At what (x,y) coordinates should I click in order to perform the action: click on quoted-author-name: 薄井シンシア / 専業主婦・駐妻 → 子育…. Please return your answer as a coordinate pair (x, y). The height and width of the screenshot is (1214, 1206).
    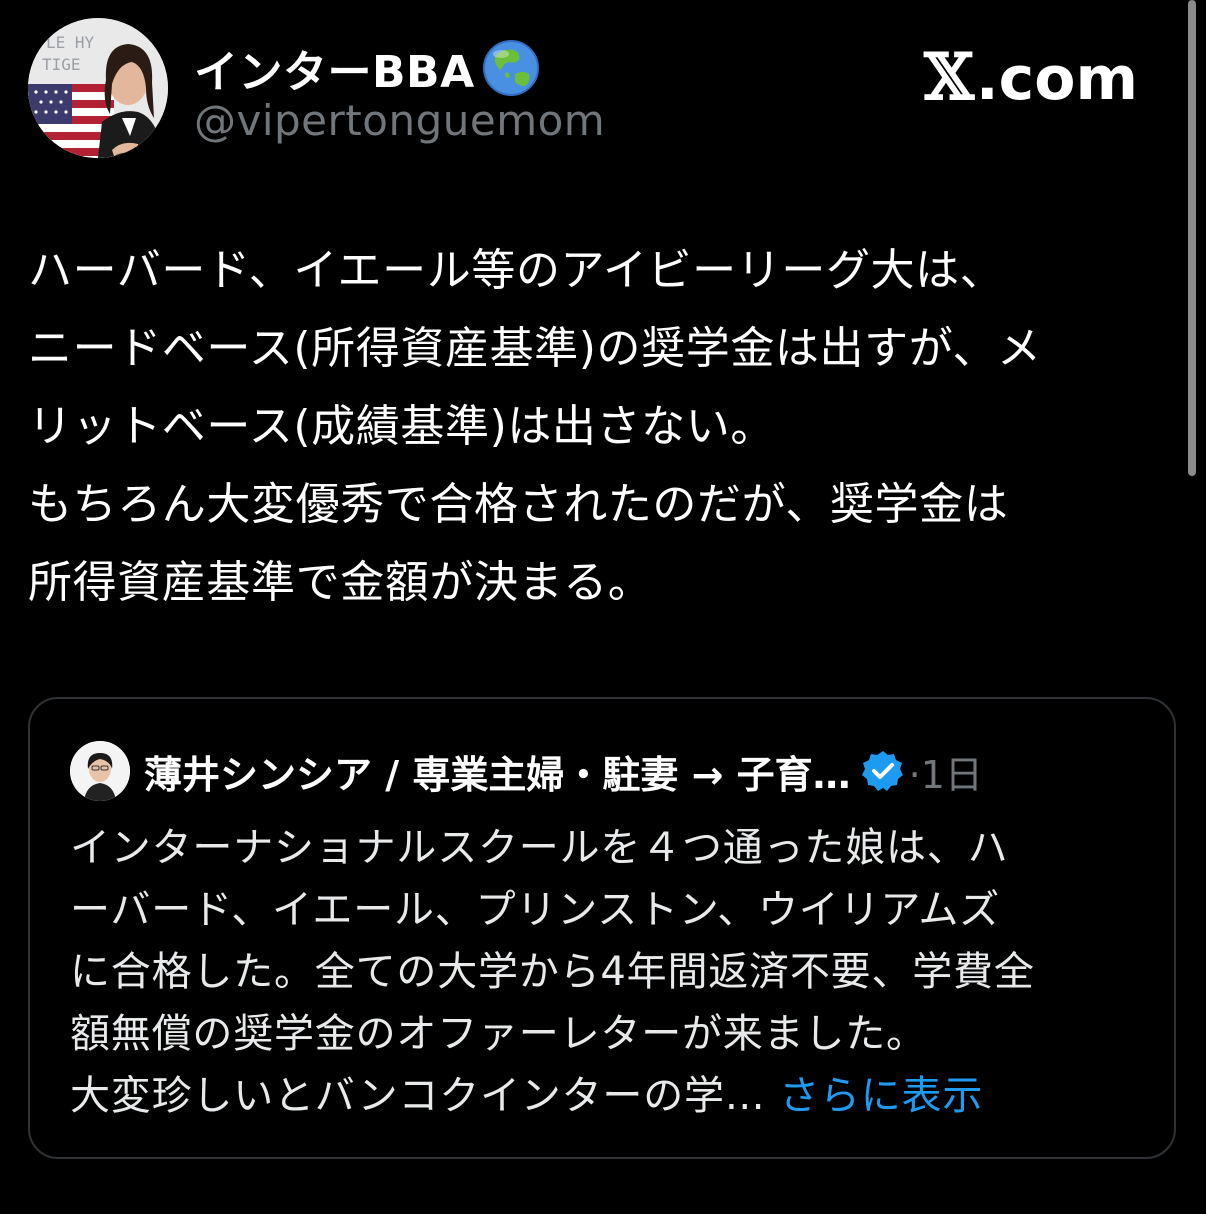
    Looking at the image, I should click on (497, 771).